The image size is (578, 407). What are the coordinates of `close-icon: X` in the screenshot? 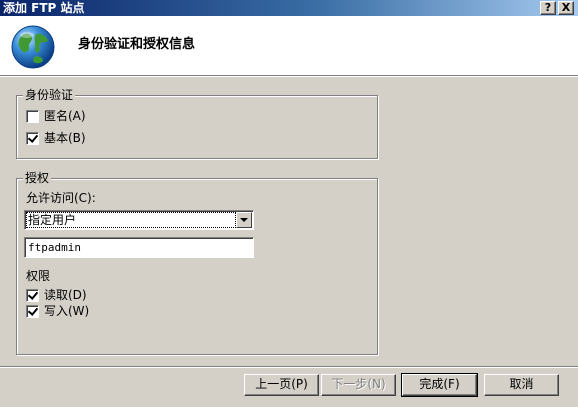 It's located at (566, 7).